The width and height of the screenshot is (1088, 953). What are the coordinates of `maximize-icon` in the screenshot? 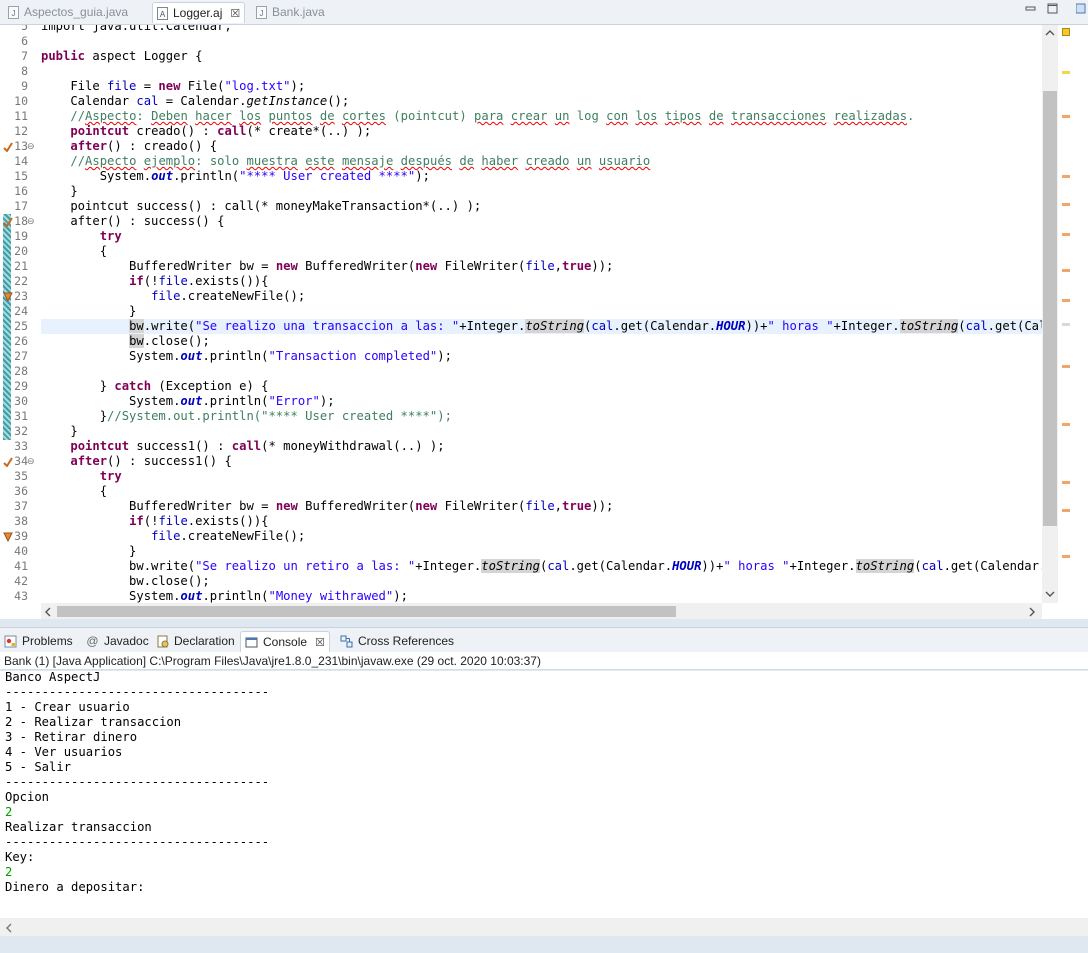 It's located at (1052, 8).